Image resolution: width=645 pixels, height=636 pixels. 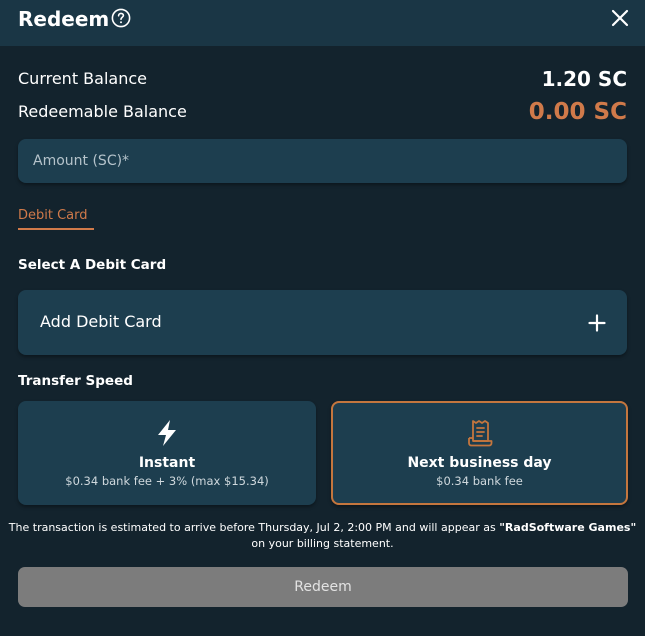 What do you see at coordinates (584, 79) in the screenshot?
I see `current-balance-value: 1.20 SC` at bounding box center [584, 79].